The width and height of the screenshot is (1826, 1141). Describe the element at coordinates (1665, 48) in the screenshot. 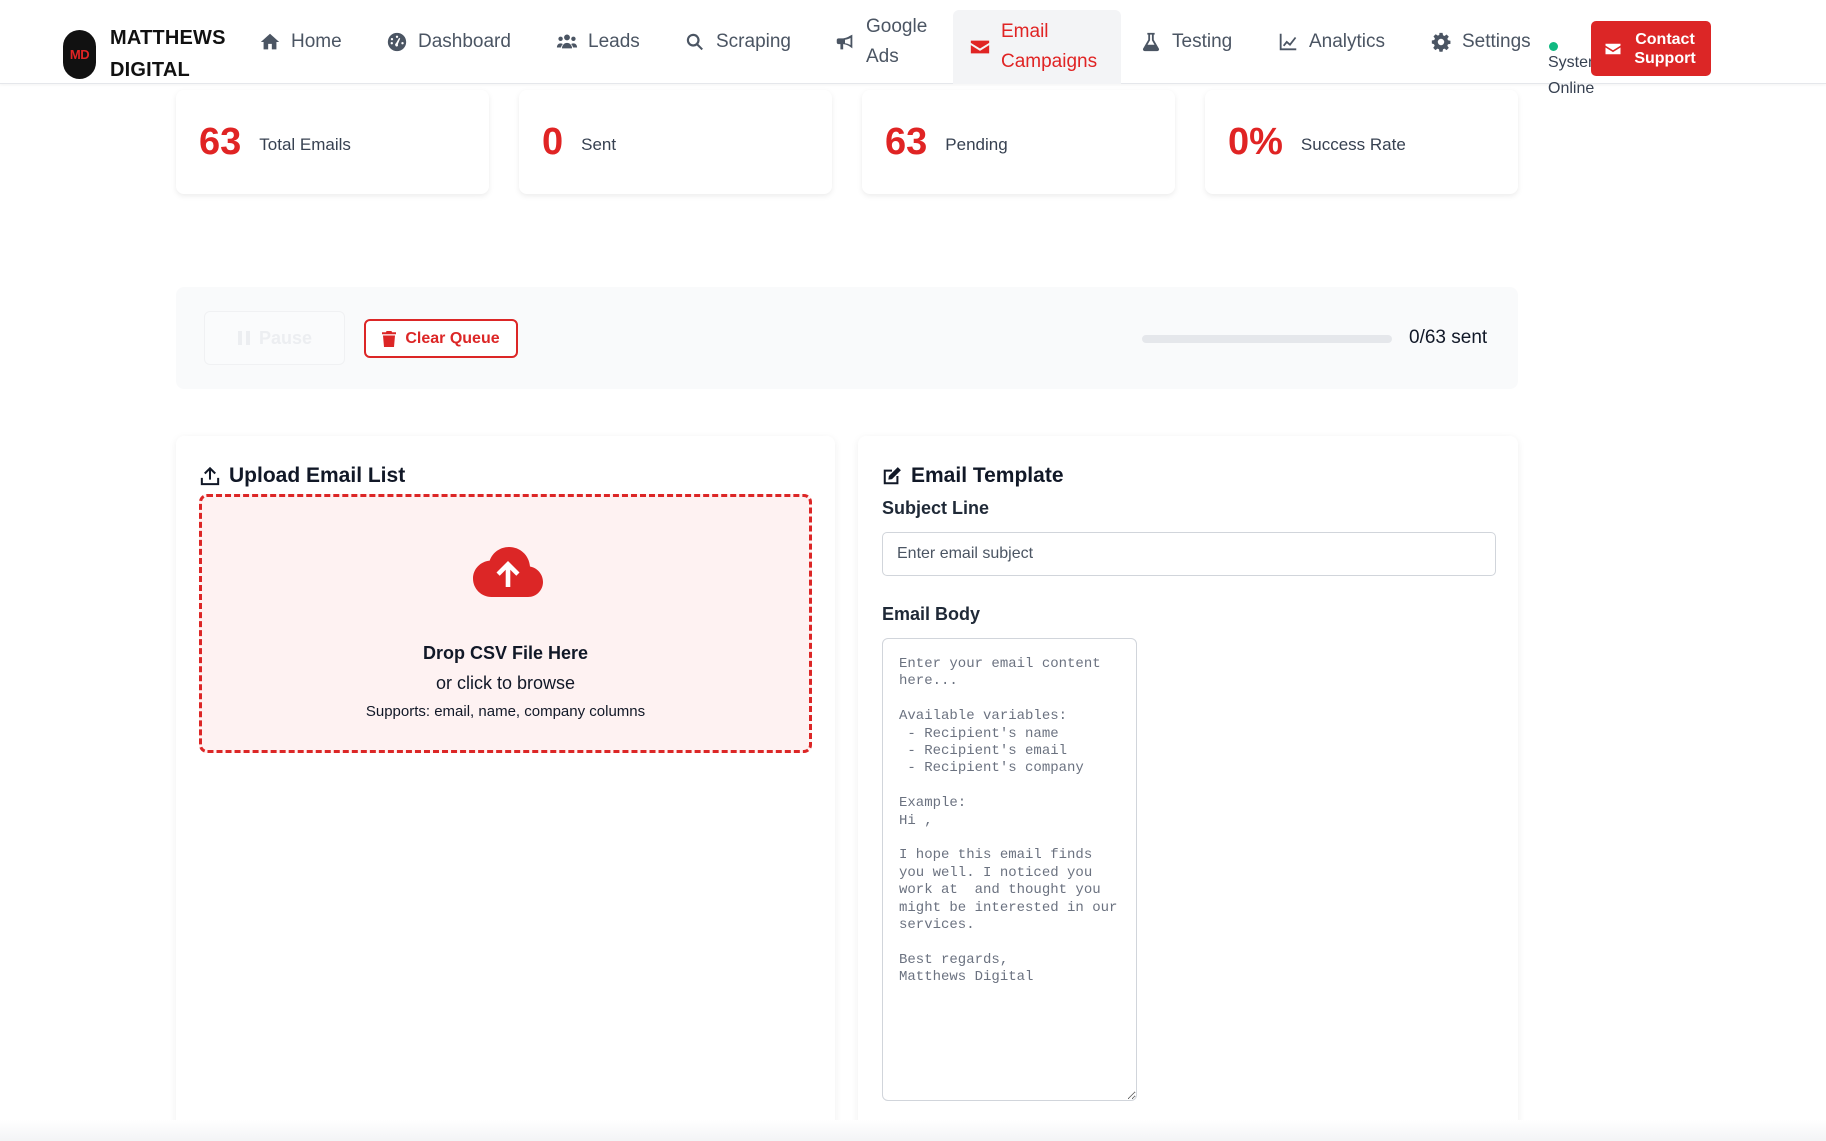

I see `contact-support-label: Contact Support` at that location.